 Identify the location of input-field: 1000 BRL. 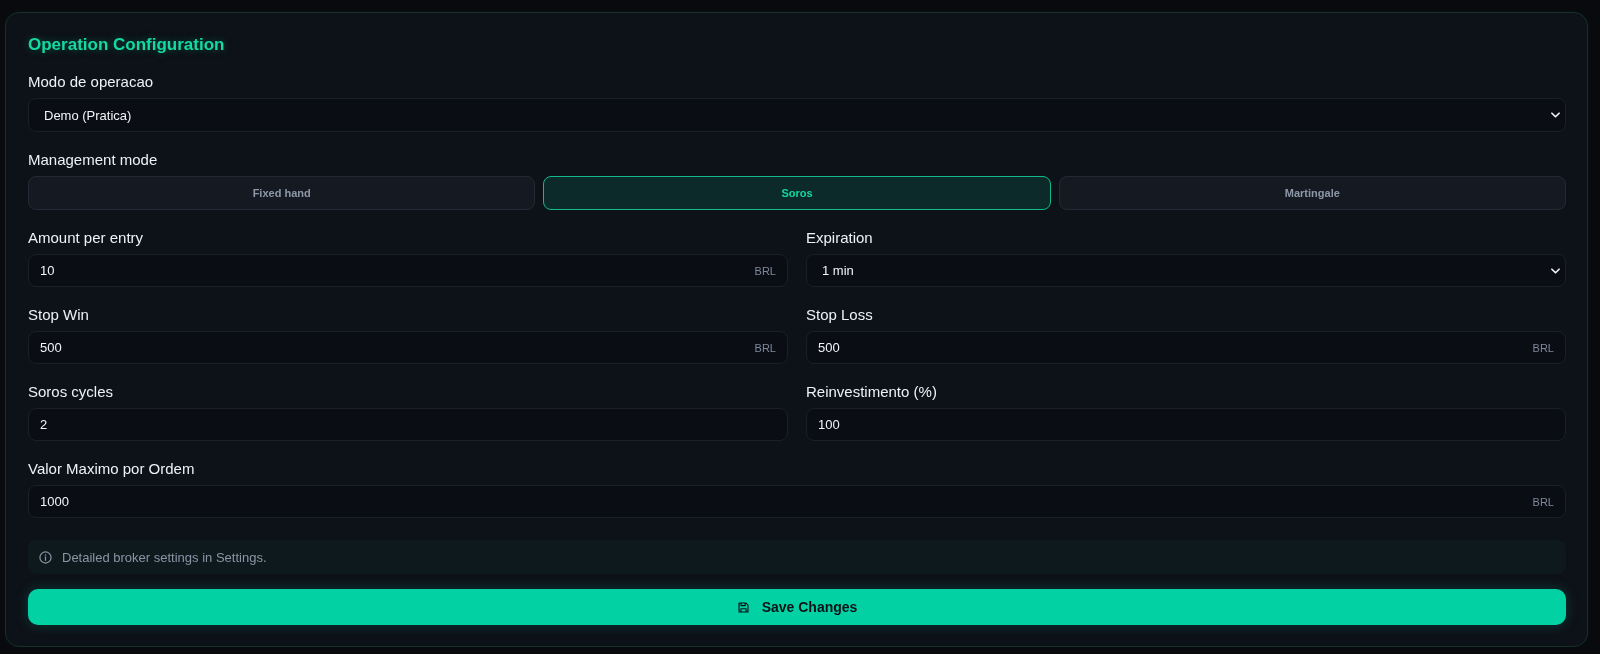
(797, 501).